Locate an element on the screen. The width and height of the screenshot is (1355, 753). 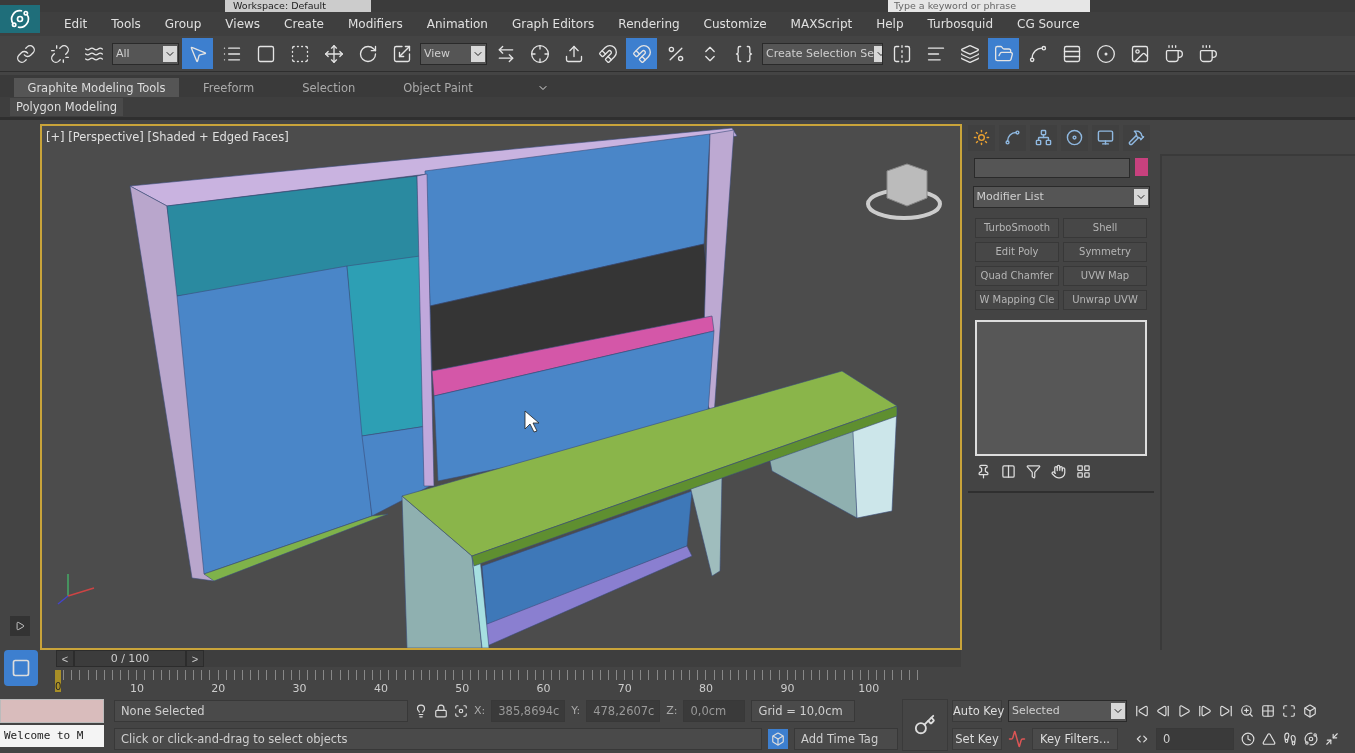
cube-icon is located at coordinates (1310, 711).